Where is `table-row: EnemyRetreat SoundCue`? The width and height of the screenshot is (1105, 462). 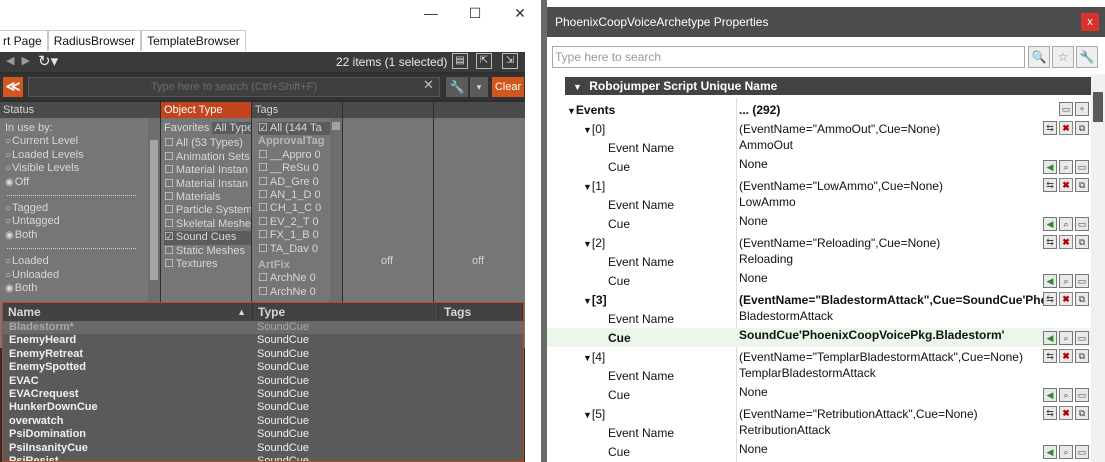 table-row: EnemyRetreat SoundCue is located at coordinates (263, 354).